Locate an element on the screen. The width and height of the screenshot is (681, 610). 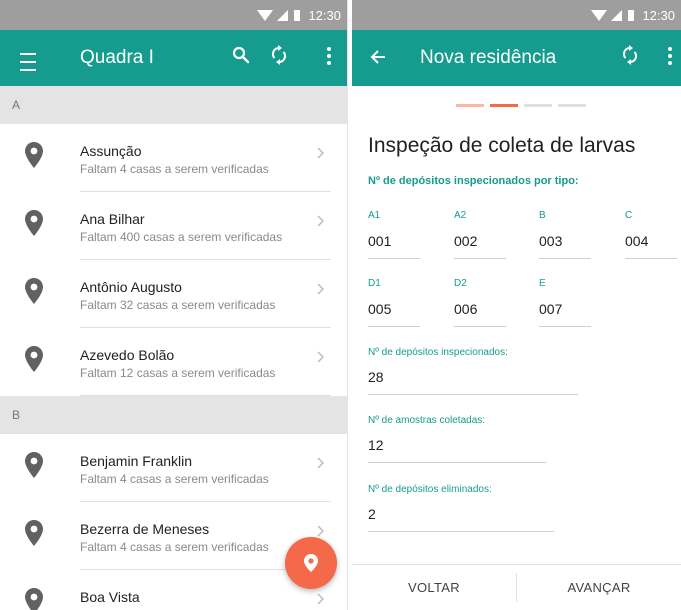
deposit-type-label: A1 is located at coordinates (374, 215).